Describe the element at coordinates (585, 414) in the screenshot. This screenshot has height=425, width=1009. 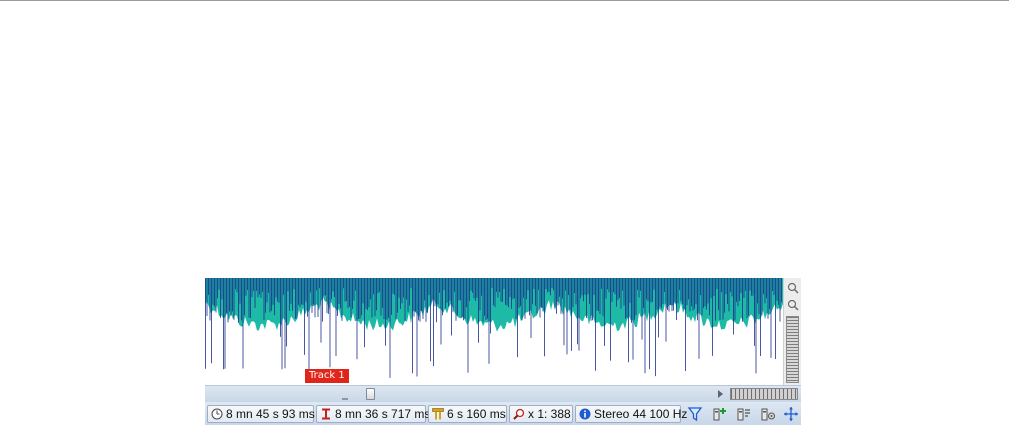
I see `info-icon` at that location.